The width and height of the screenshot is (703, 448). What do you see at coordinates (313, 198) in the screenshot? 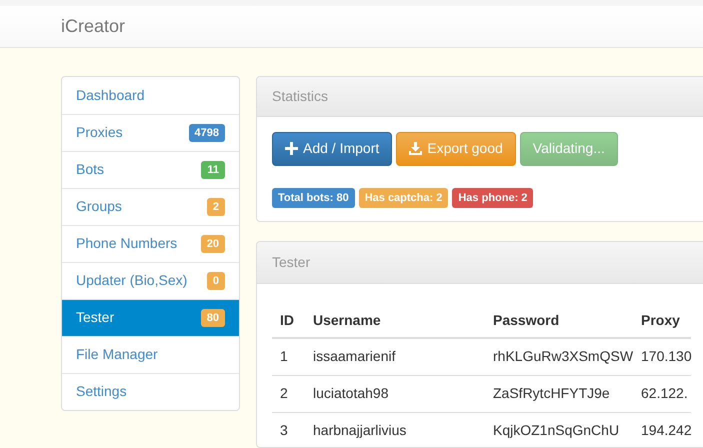
I see `stat-label: Total bots: 80` at bounding box center [313, 198].